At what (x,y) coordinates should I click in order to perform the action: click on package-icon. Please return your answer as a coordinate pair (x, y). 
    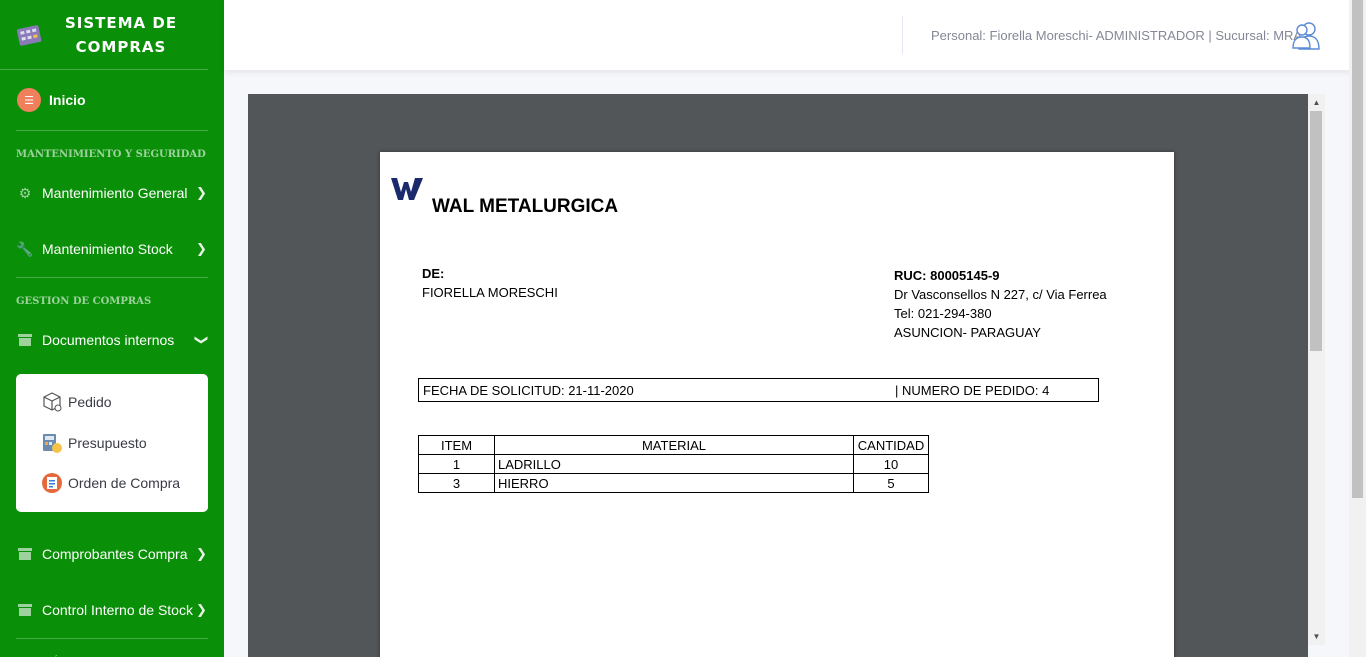
    Looking at the image, I should click on (52, 402).